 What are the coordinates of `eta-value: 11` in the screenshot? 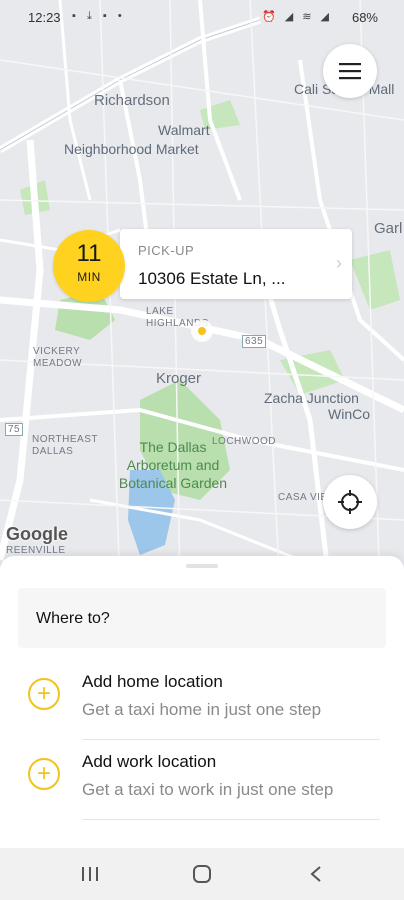 It's located at (89, 253).